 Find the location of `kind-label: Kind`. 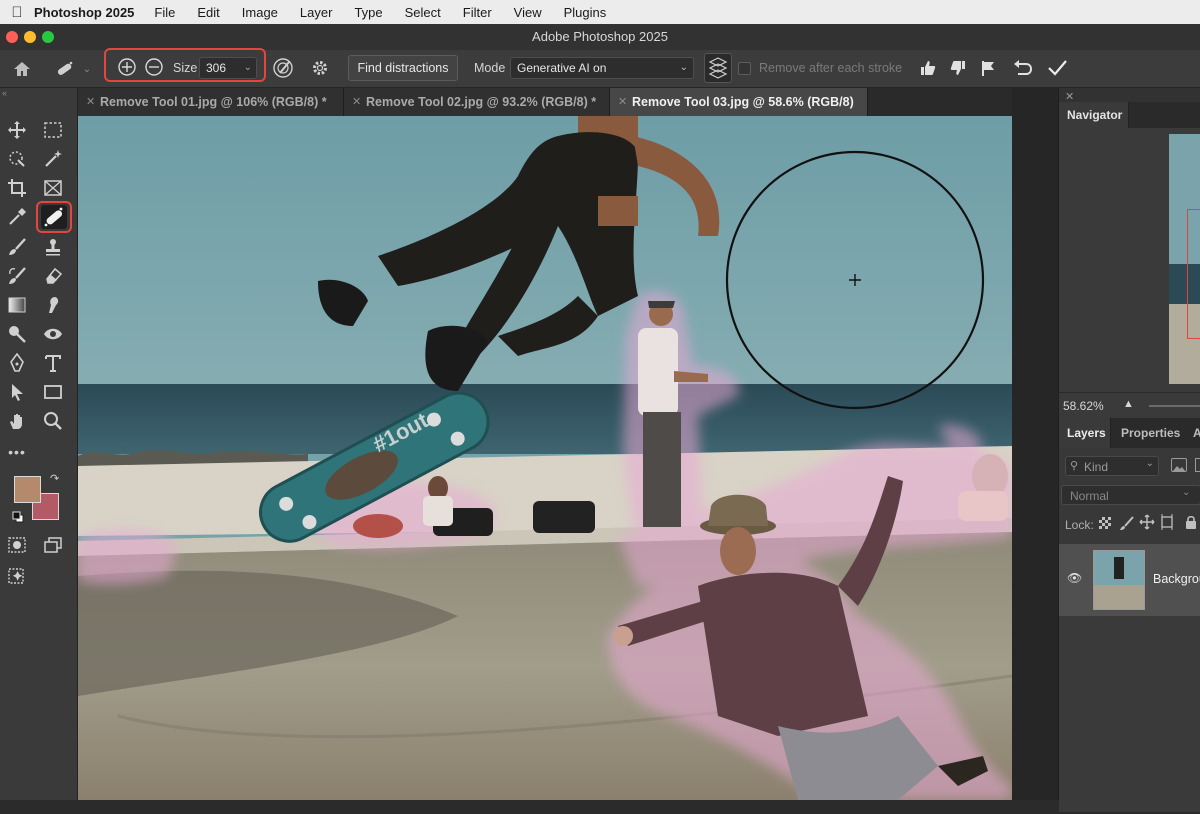

kind-label: Kind is located at coordinates (1096, 467).